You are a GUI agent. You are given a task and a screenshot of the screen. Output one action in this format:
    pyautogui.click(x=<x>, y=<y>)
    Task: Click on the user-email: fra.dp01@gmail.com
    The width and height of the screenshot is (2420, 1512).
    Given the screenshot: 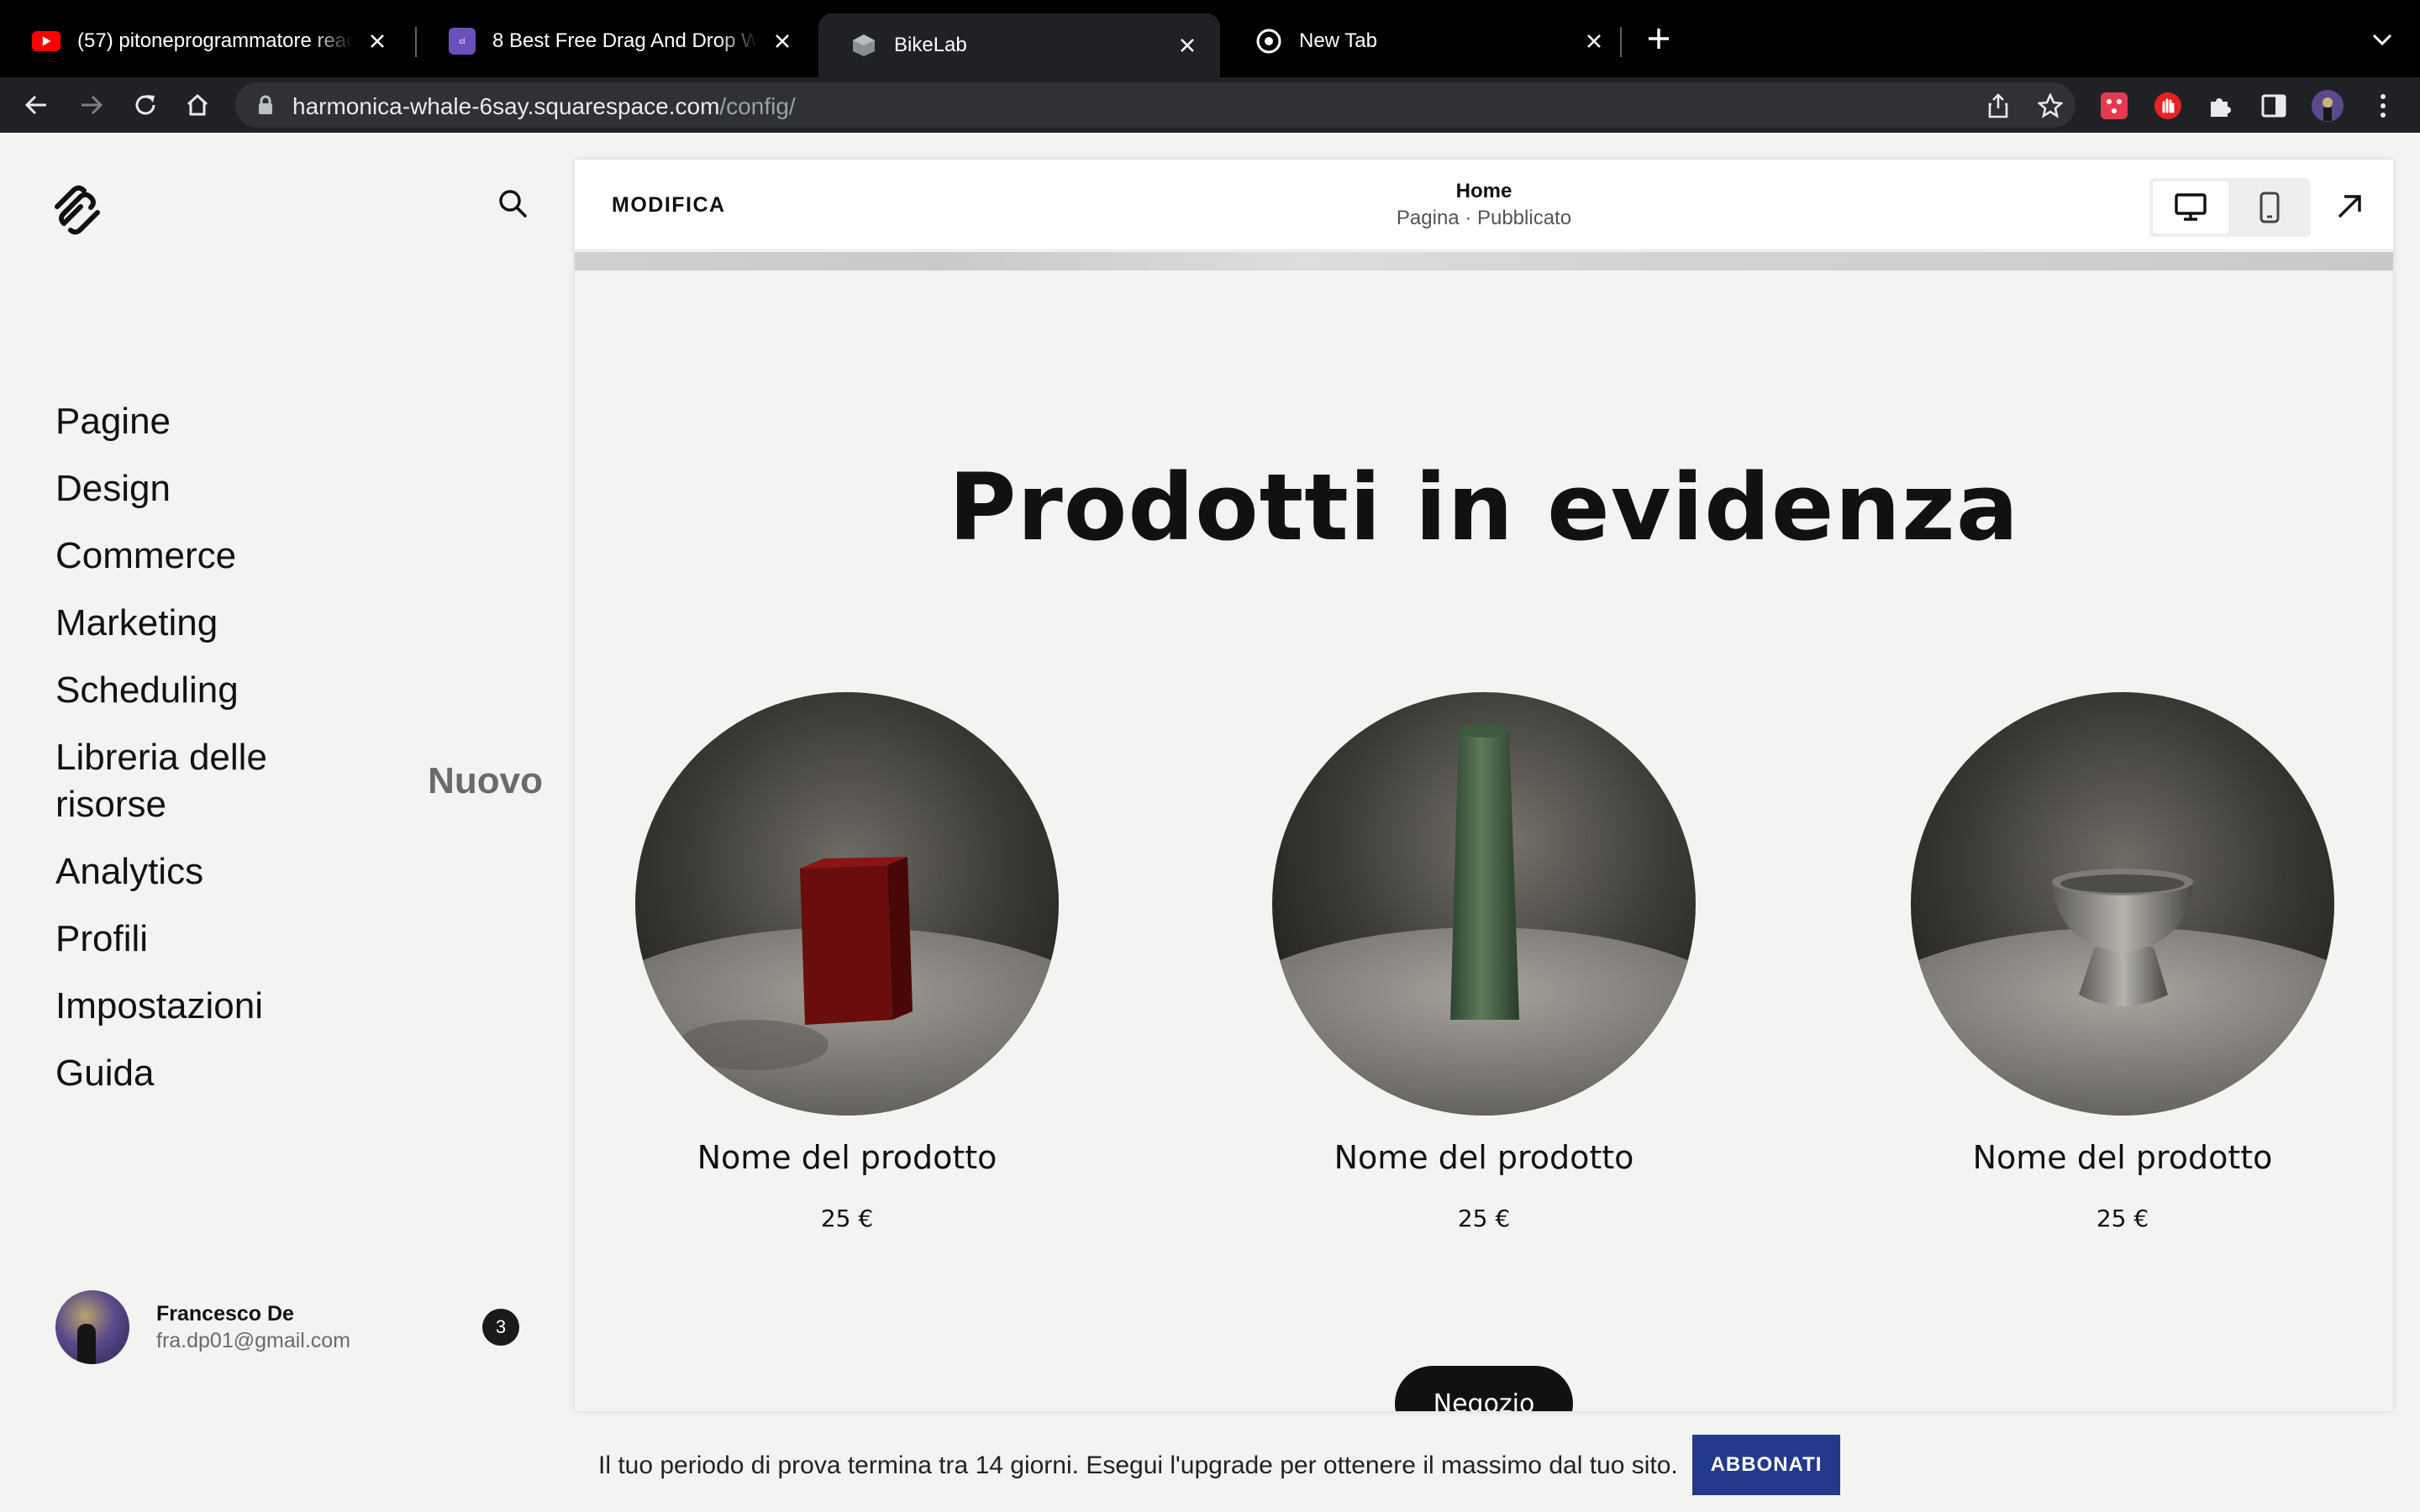 What is the action you would take?
    pyautogui.click(x=254, y=1340)
    